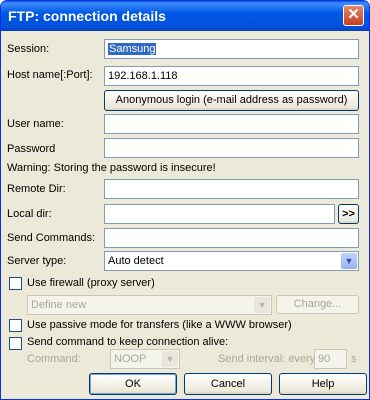  I want to click on keepalive-command-label: Command:, so click(54, 359).